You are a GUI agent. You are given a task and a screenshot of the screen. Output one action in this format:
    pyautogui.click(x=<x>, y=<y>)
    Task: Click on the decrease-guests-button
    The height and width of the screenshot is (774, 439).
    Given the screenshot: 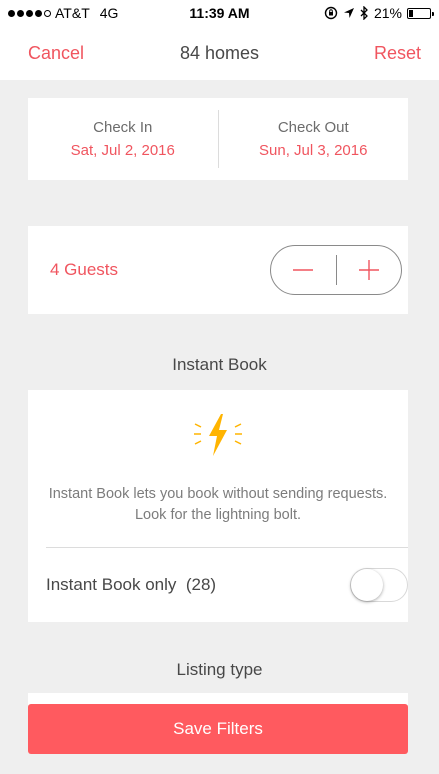 What is the action you would take?
    pyautogui.click(x=303, y=270)
    